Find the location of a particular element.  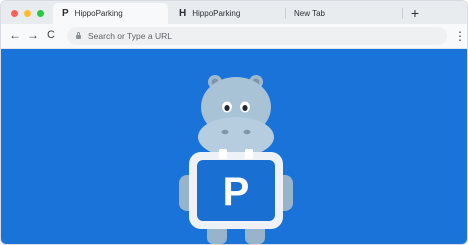

tab-bar: P HippoParking H HippoParking New Tab + is located at coordinates (234, 12).